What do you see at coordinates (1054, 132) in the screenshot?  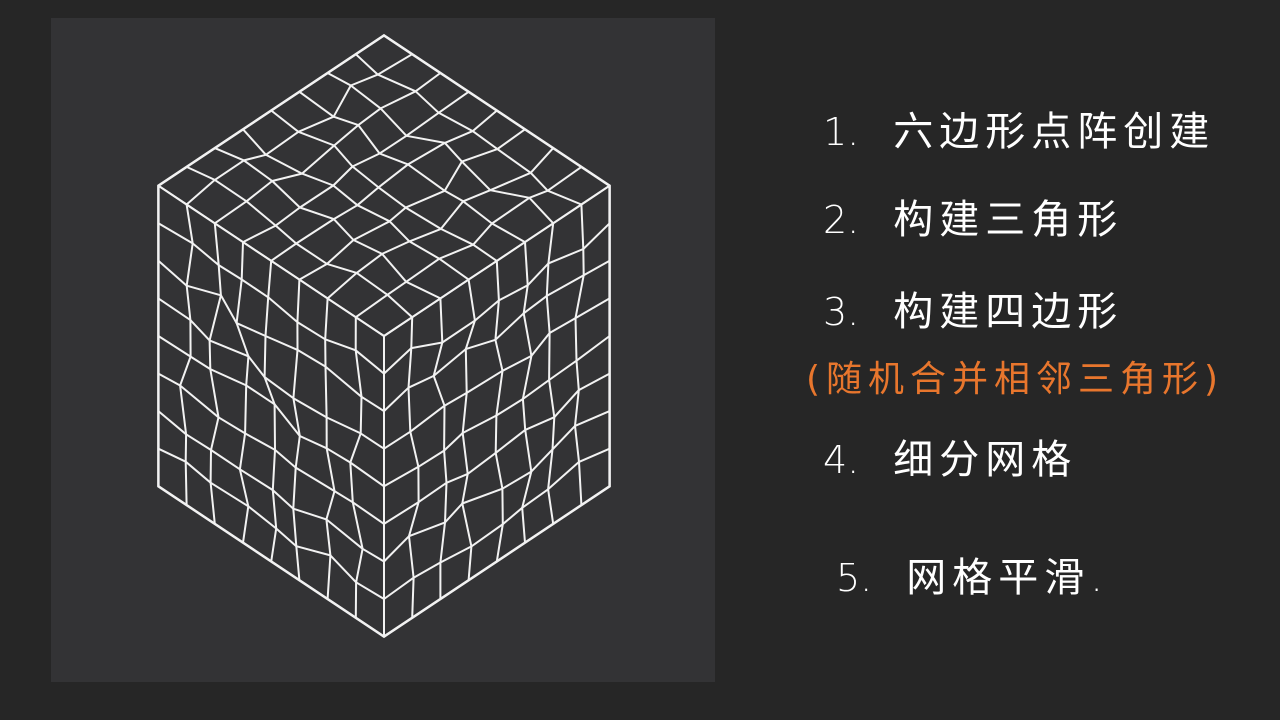 I see `step-1-text: 六边形点阵创建` at bounding box center [1054, 132].